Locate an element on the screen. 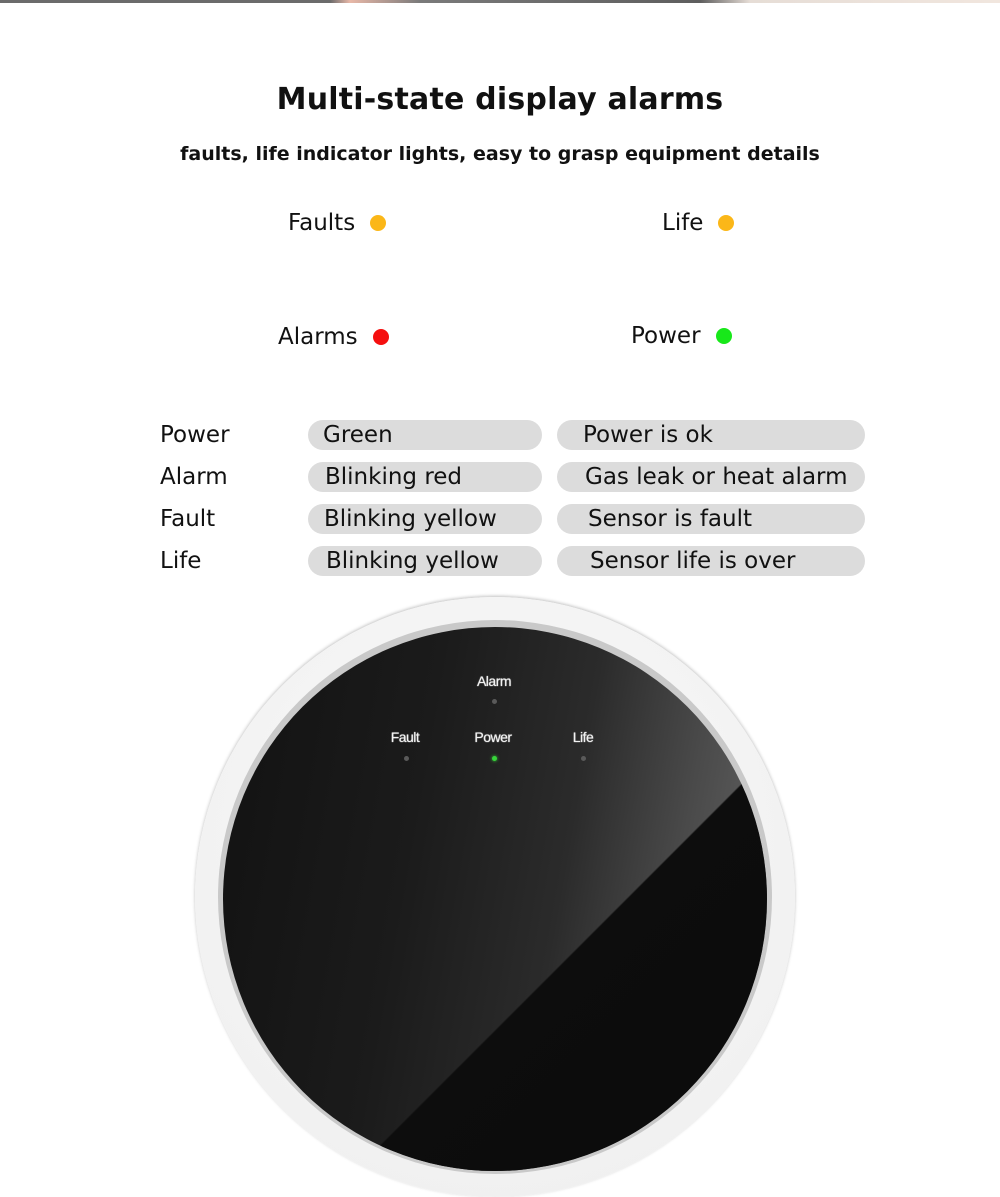 This screenshot has height=1197, width=1000. legend-item-power: Power is located at coordinates (681, 336).